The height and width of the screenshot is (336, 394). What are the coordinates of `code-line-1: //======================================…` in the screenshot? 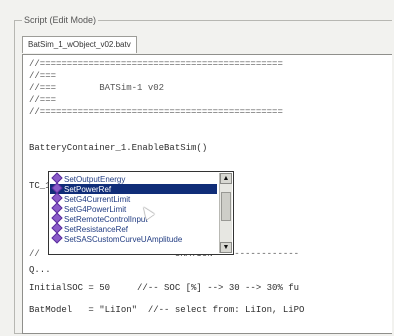 It's located at (156, 64).